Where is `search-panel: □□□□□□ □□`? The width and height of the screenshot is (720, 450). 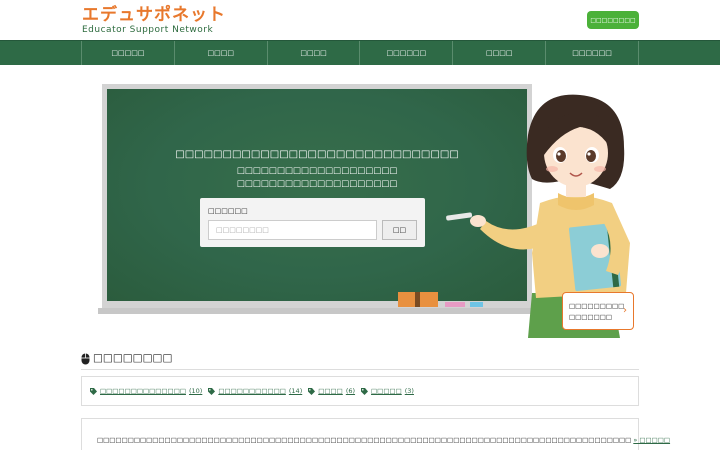 search-panel: □□□□□□ □□ is located at coordinates (312, 222).